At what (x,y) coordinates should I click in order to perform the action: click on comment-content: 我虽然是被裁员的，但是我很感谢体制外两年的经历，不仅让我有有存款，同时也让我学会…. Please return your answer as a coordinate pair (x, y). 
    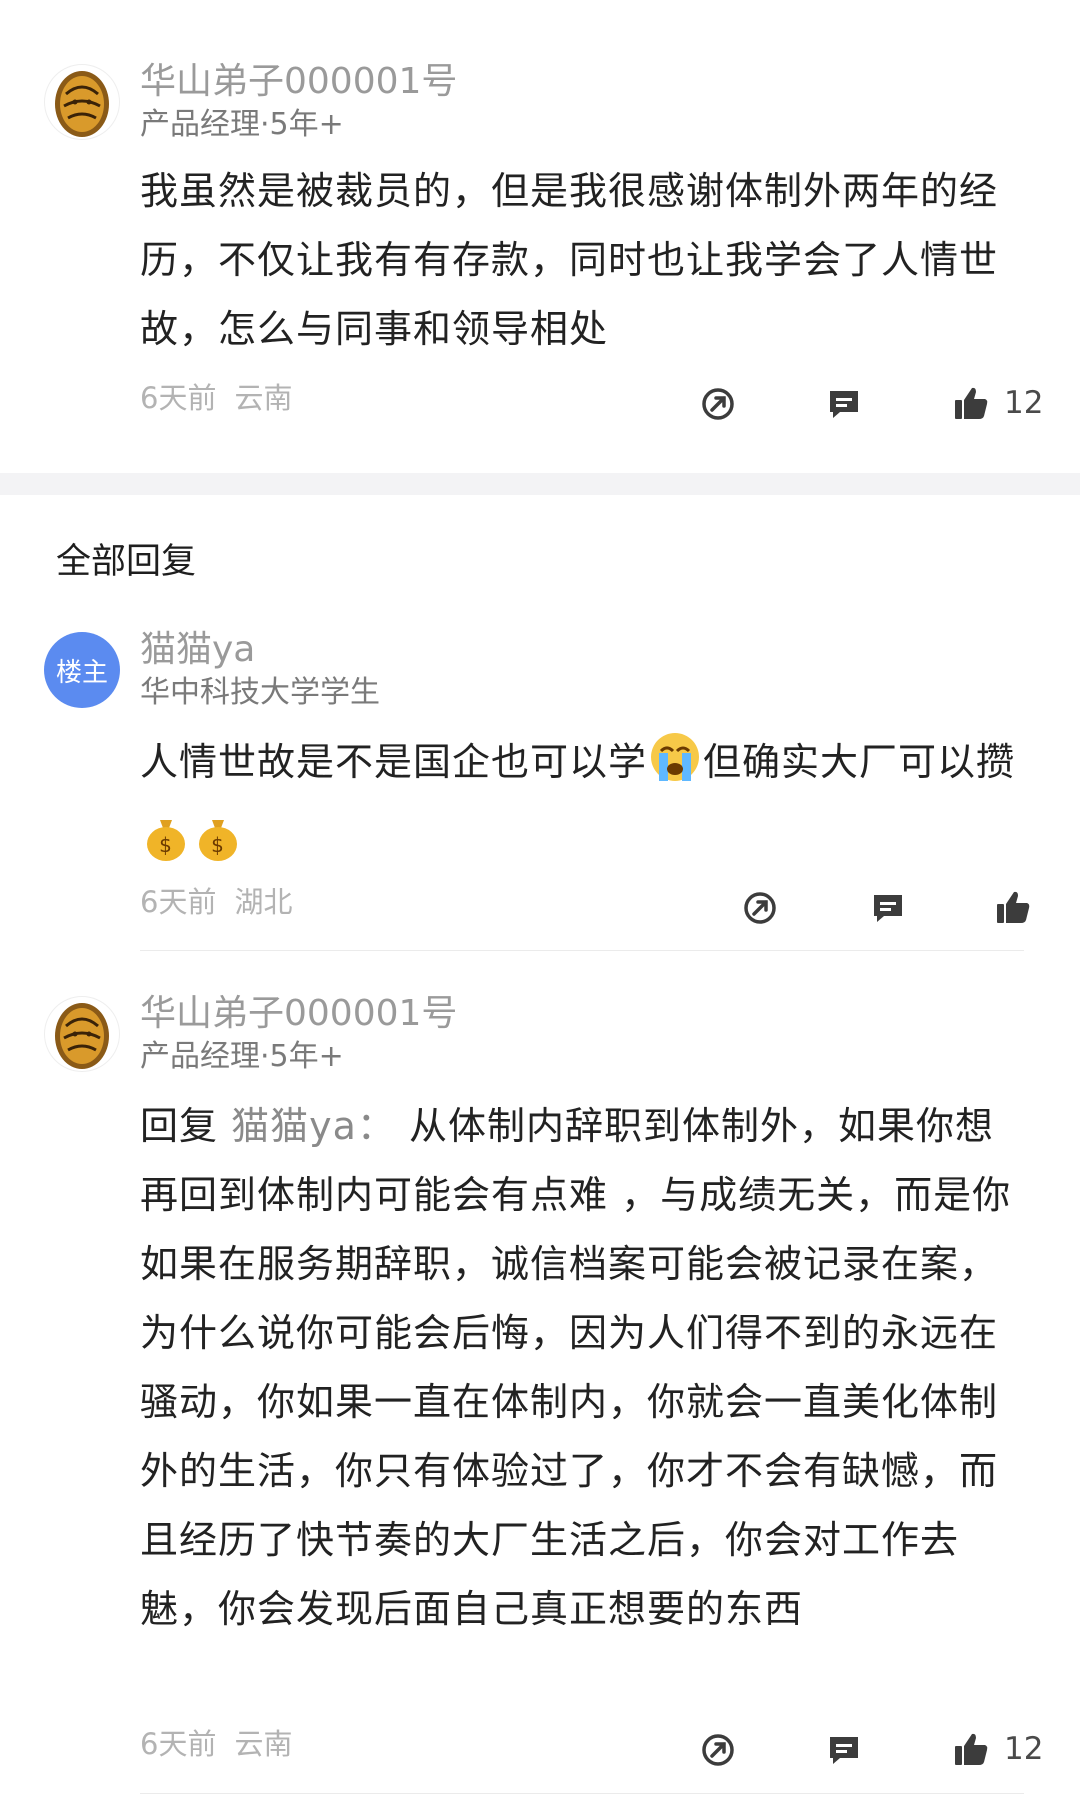
    Looking at the image, I should click on (569, 260).